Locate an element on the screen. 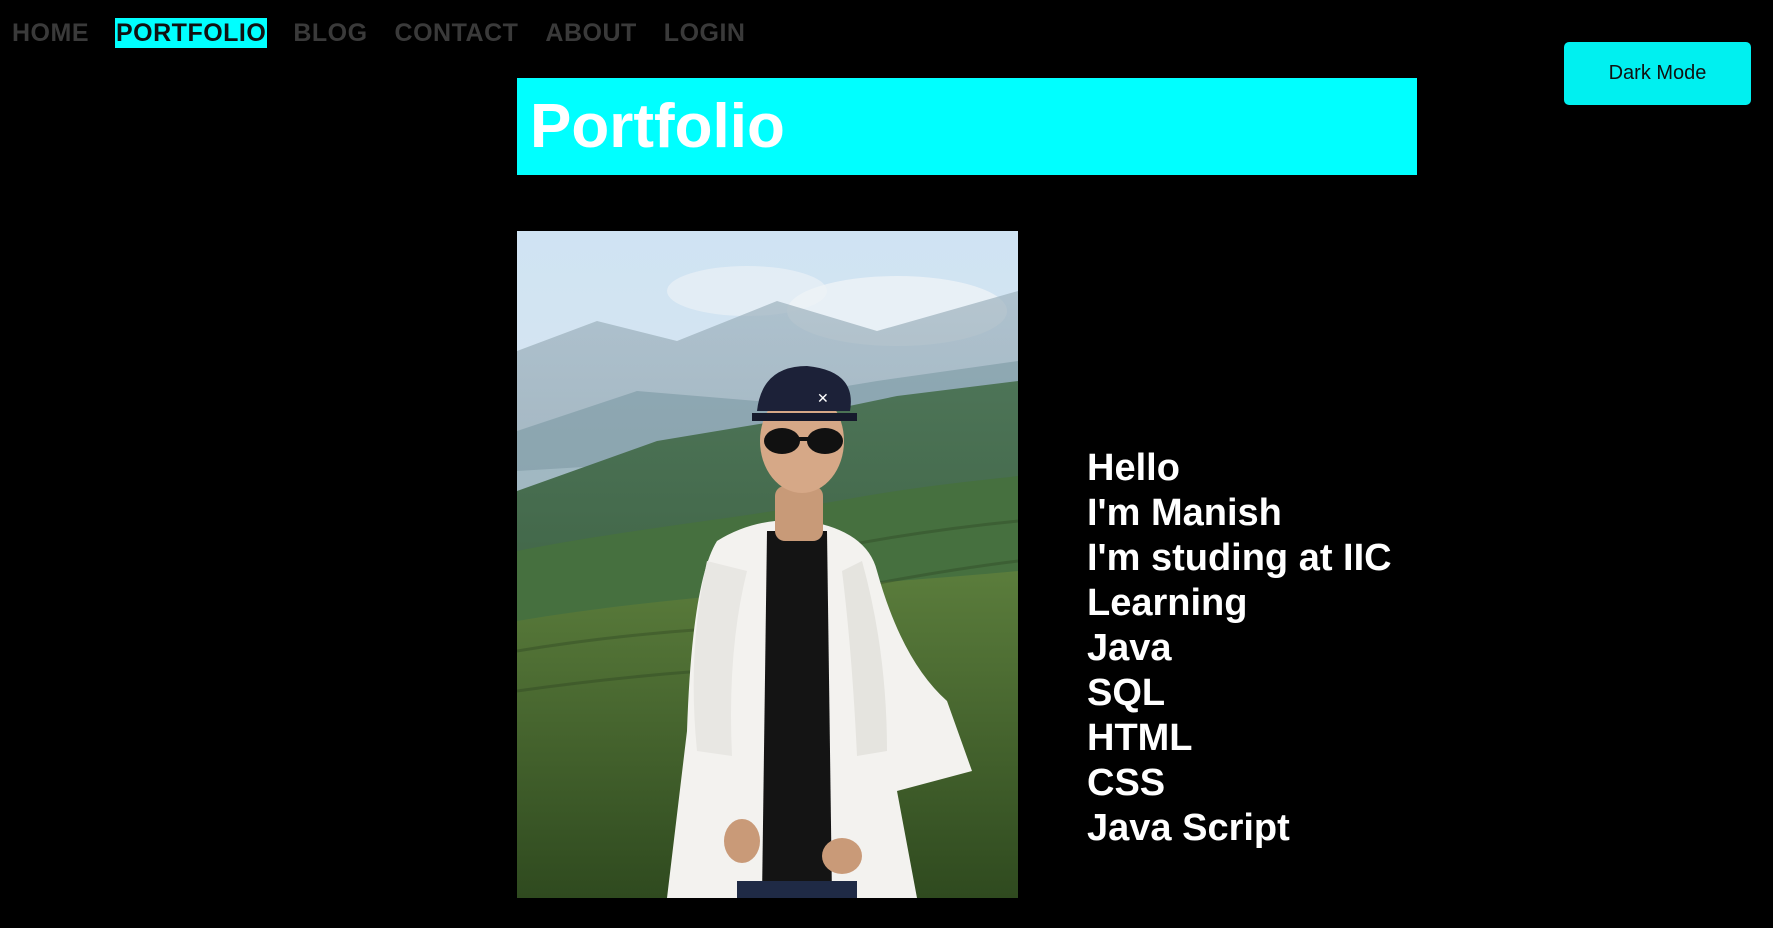 This screenshot has height=928, width=1773. page-title-banner: Portfolio is located at coordinates (967, 126).